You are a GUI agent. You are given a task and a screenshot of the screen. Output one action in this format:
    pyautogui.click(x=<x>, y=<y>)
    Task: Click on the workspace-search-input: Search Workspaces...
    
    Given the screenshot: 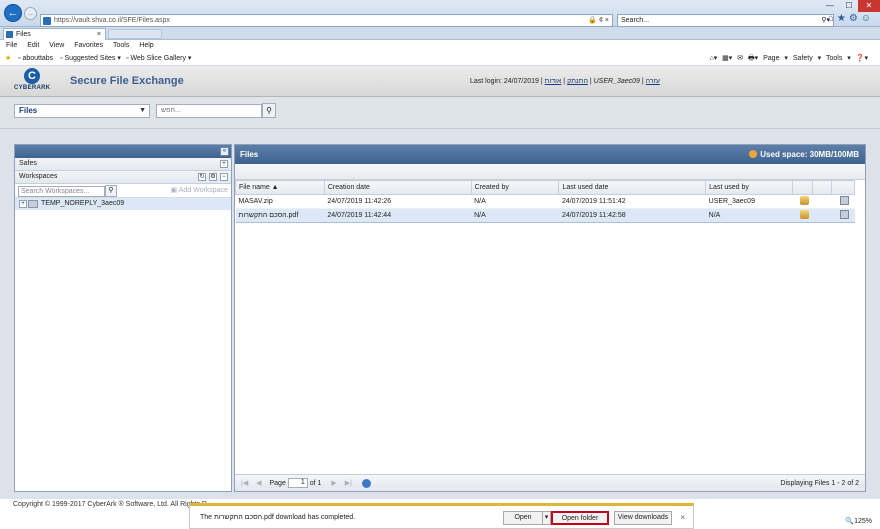 What is the action you would take?
    pyautogui.click(x=61, y=191)
    